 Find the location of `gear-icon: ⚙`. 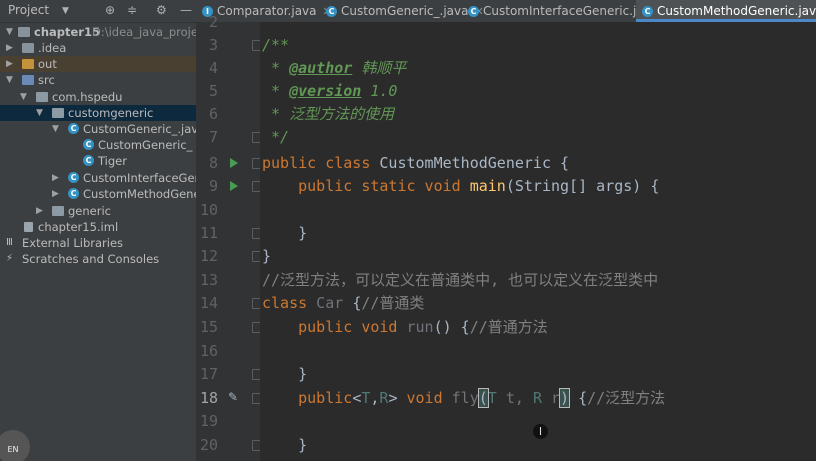

gear-icon: ⚙ is located at coordinates (161, 10).